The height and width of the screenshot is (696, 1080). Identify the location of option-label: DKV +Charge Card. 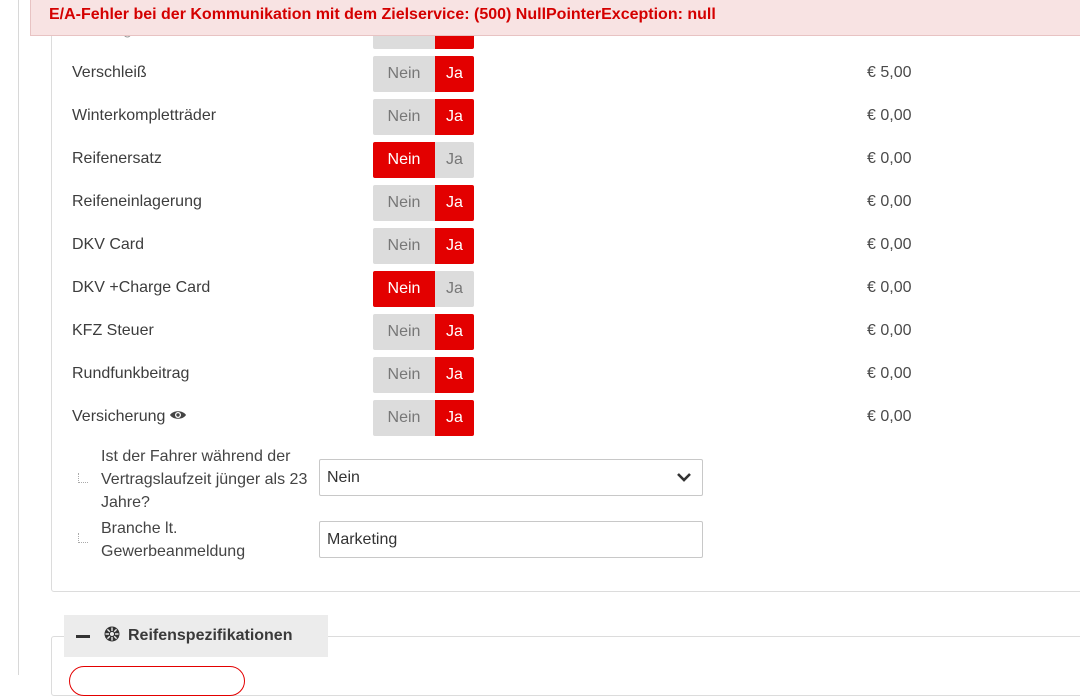
(141, 288).